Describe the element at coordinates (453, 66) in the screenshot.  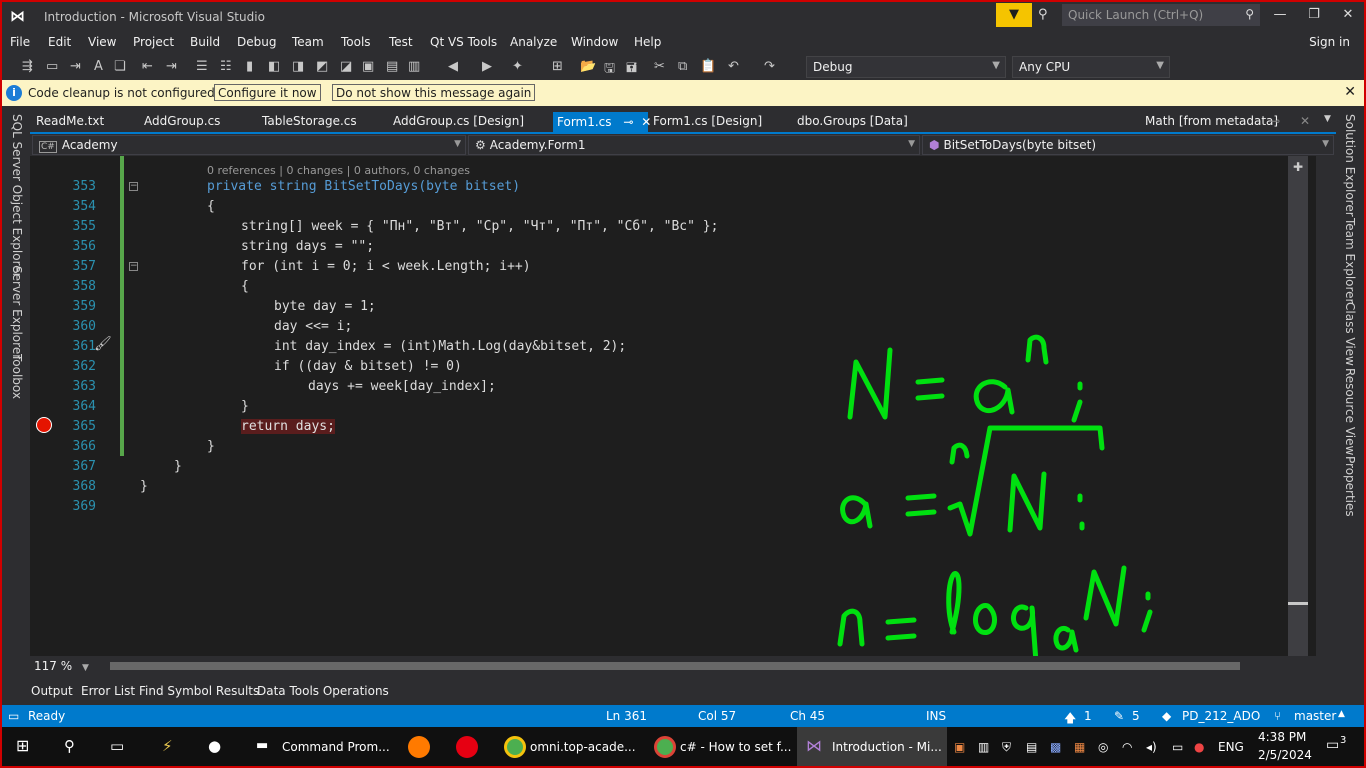
I see `navigate-back-icon: ◀` at that location.